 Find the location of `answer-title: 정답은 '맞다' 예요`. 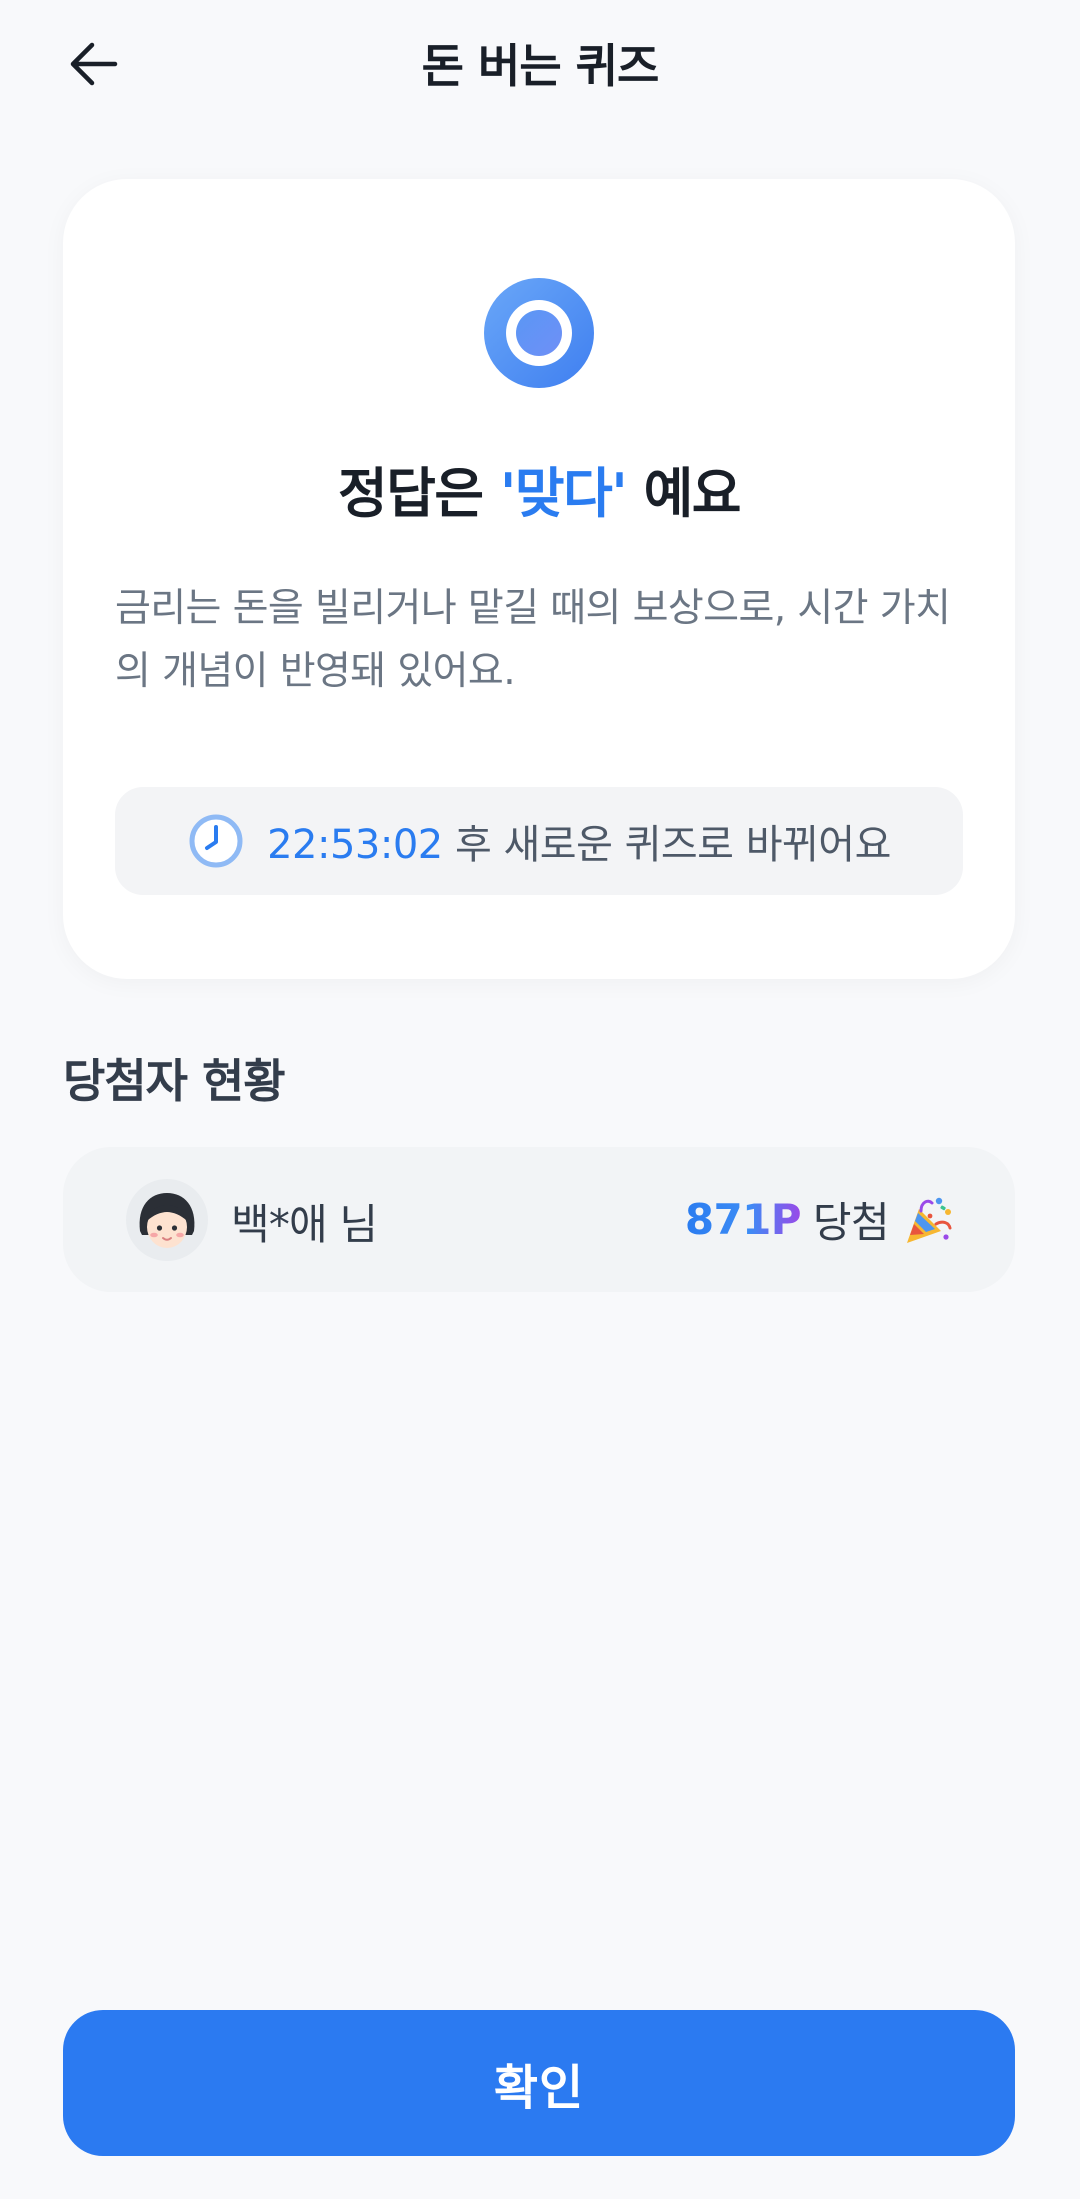

answer-title: 정답은 '맞다' 예요 is located at coordinates (539, 488).